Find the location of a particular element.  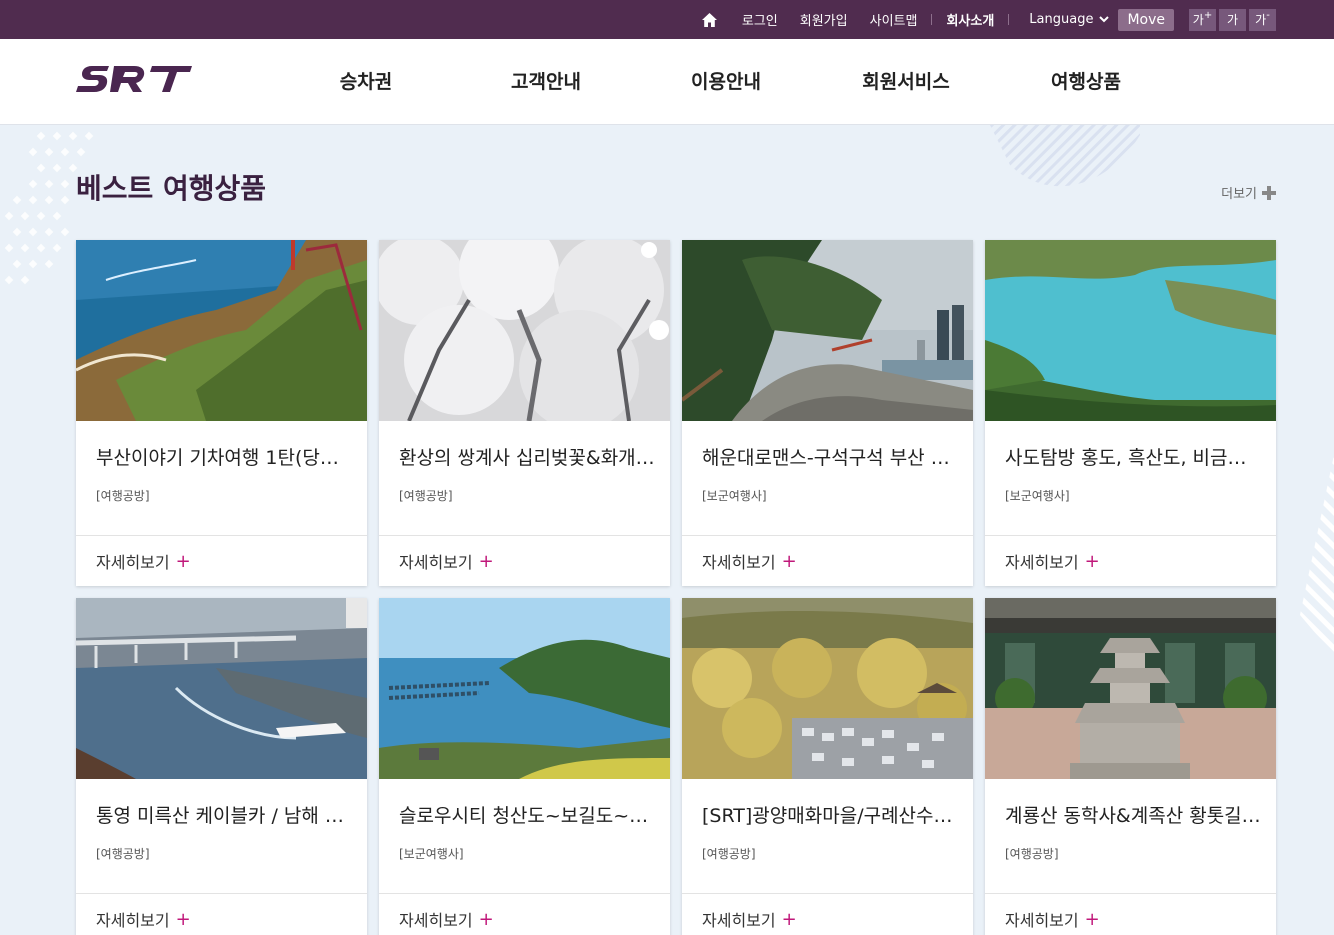

product-card: 환상의 쌍계사 십리벚꽃&화개장터 기차여행 [여행공방] 자세히보기 + is located at coordinates (524, 413).